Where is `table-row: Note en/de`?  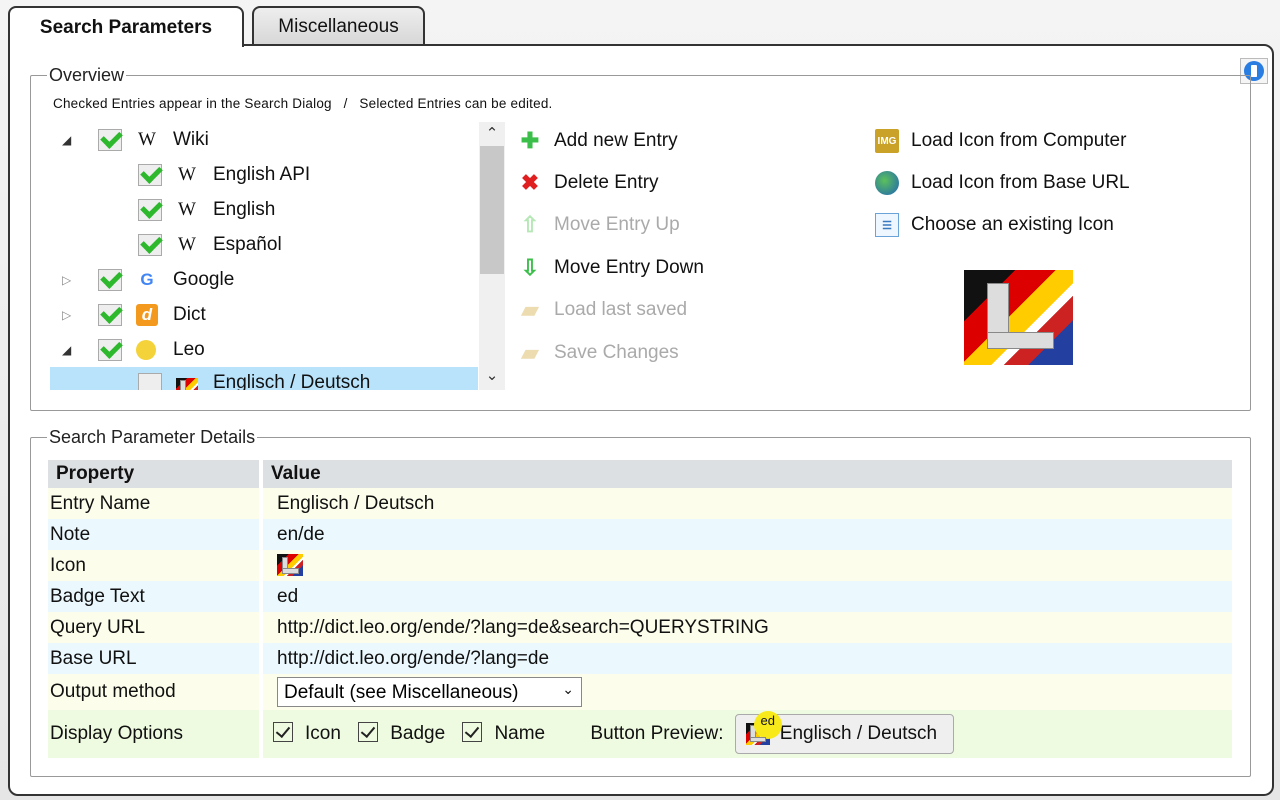
table-row: Note en/de is located at coordinates (640, 534).